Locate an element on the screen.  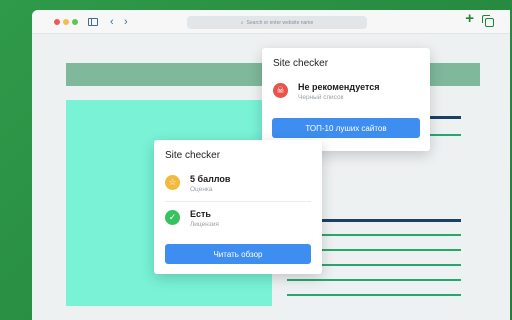
minimize-window-button is located at coordinates (66, 22).